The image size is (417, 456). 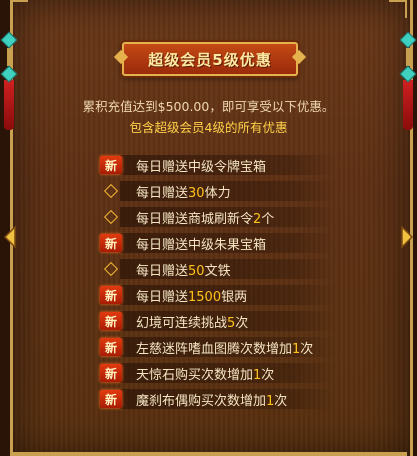 I want to click on benefit-text: 每日赠送中级朱果宝箱, so click(x=201, y=243).